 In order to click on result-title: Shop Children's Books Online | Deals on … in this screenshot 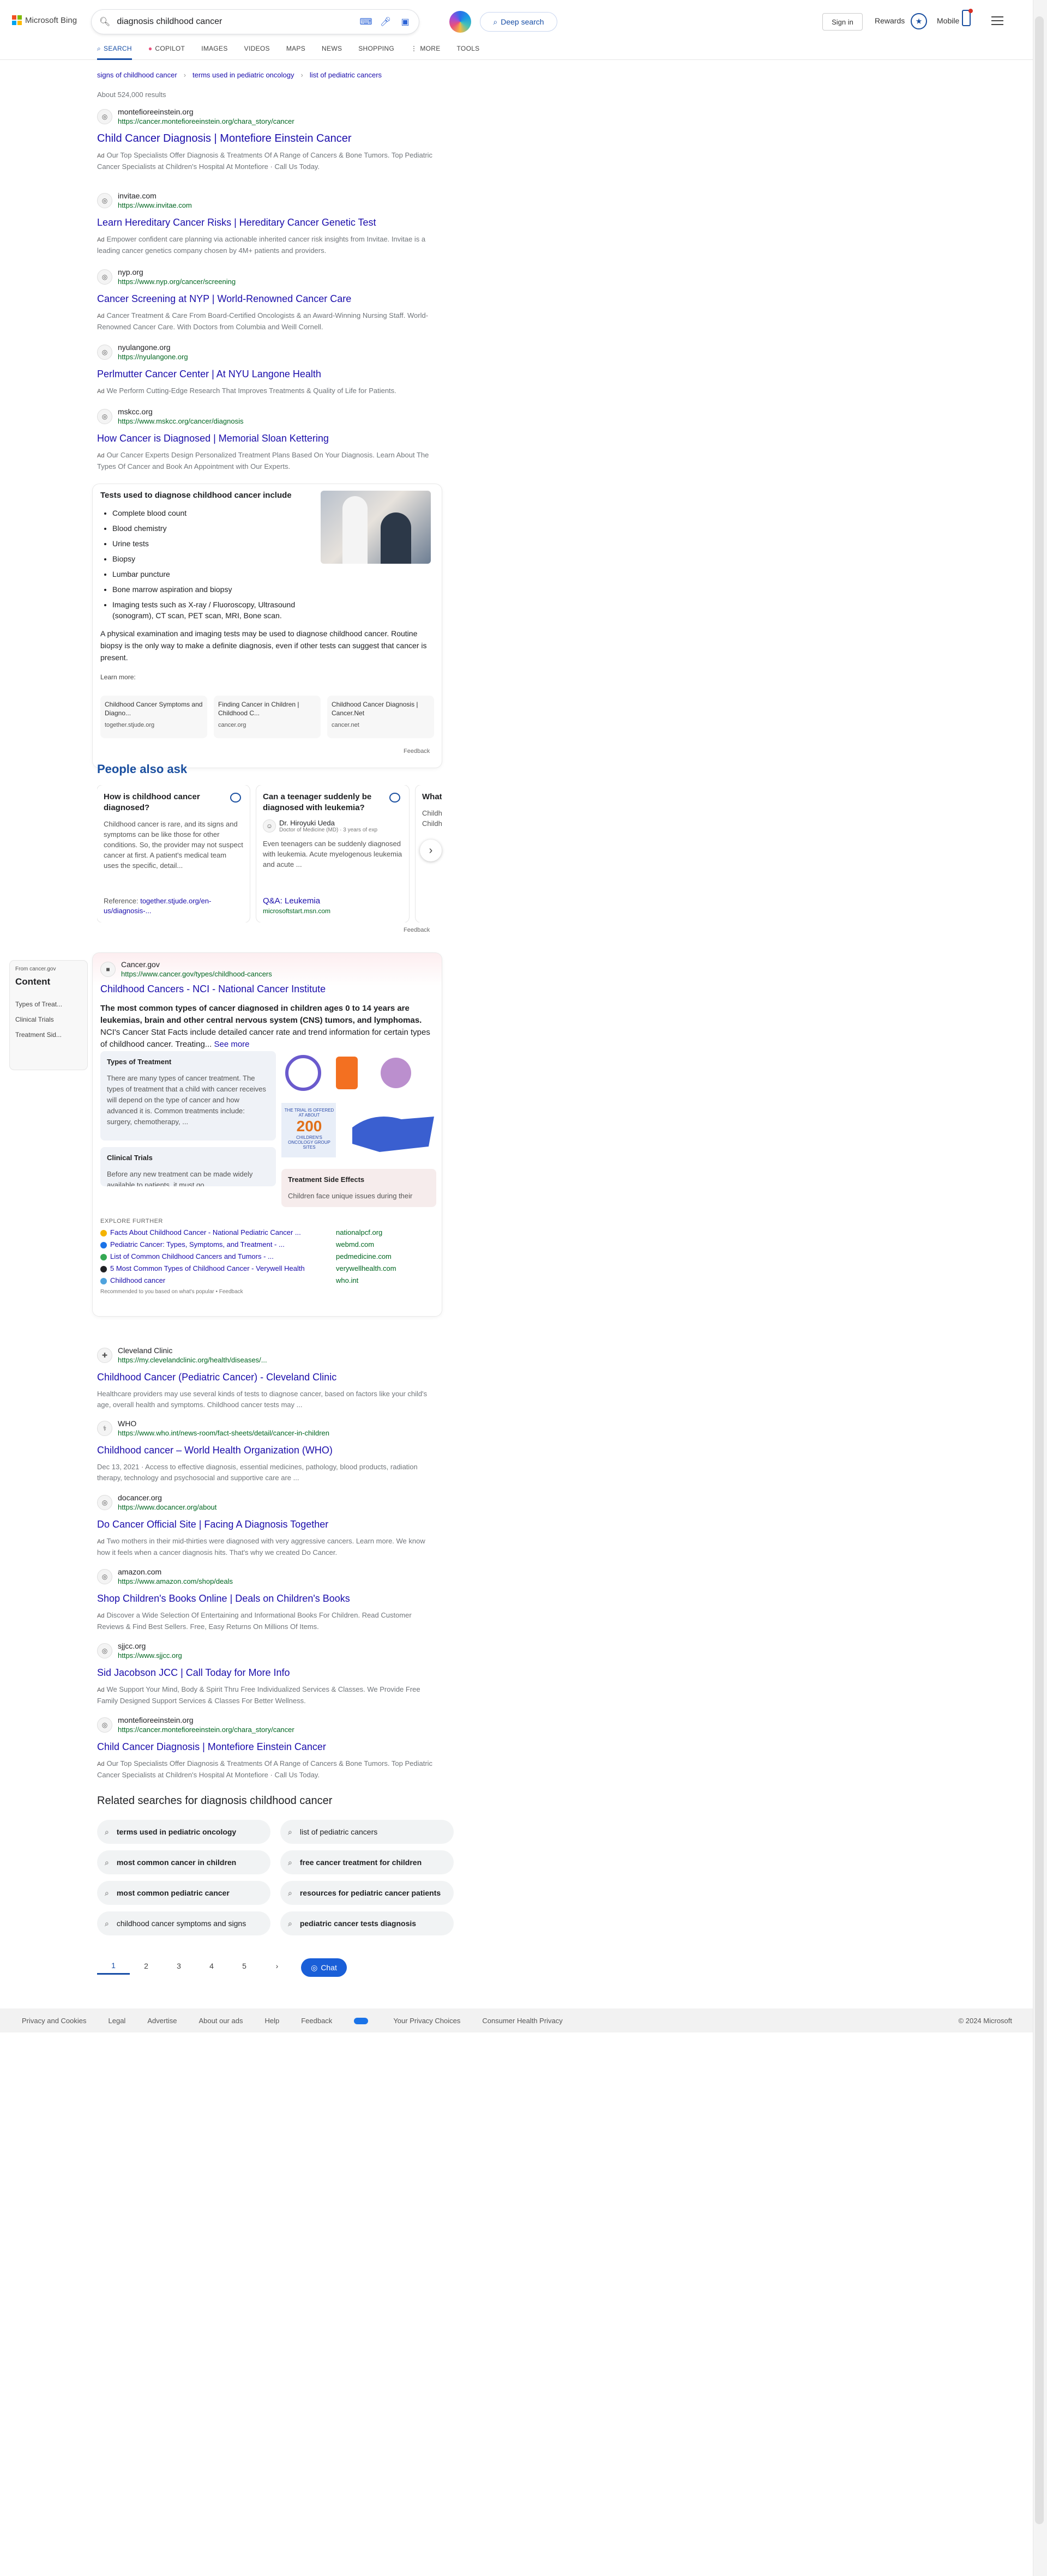, I will do `click(266, 1598)`.